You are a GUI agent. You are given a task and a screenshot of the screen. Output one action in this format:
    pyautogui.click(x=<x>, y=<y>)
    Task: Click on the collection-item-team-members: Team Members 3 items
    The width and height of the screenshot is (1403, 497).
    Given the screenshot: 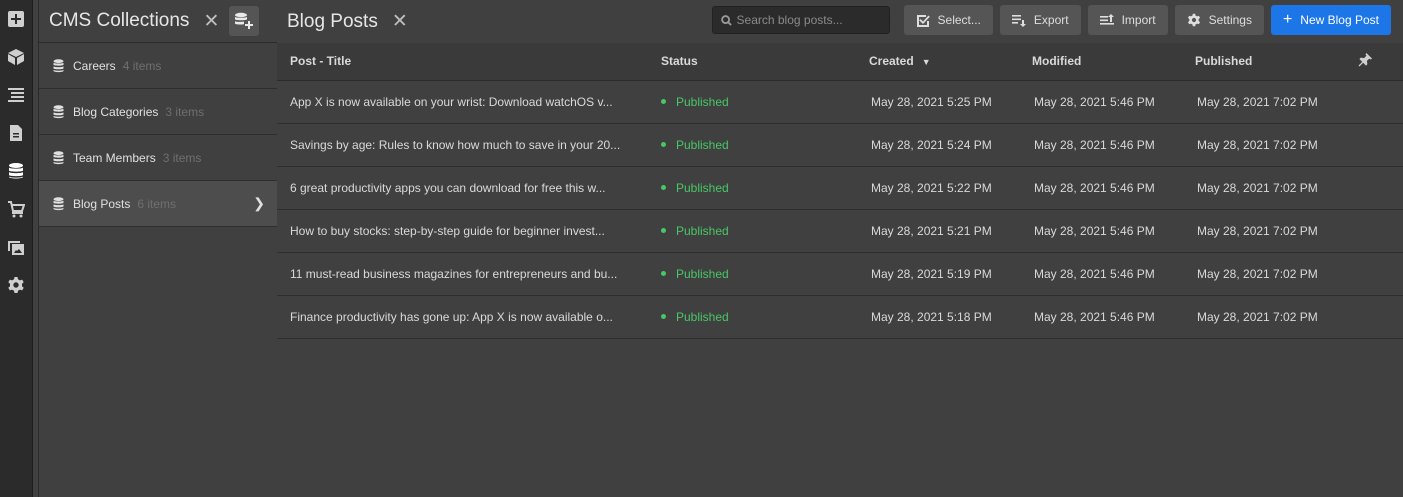 What is the action you would take?
    pyautogui.click(x=158, y=158)
    